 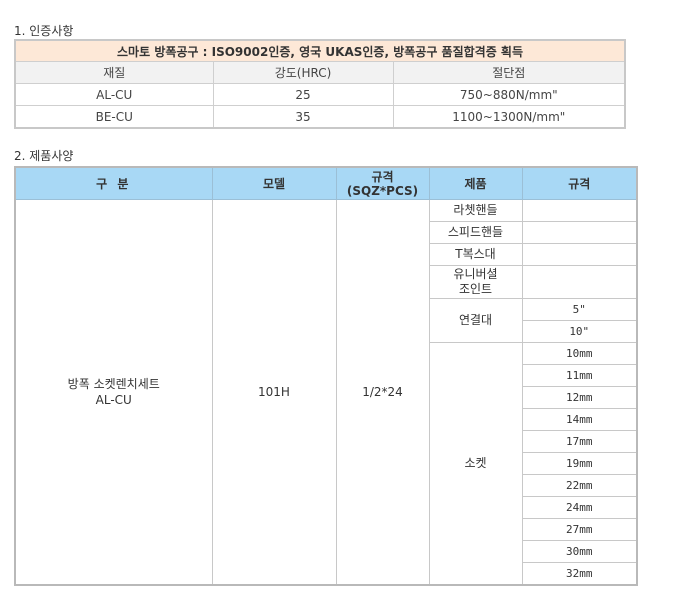 I want to click on item-model: 101H, so click(x=274, y=392).